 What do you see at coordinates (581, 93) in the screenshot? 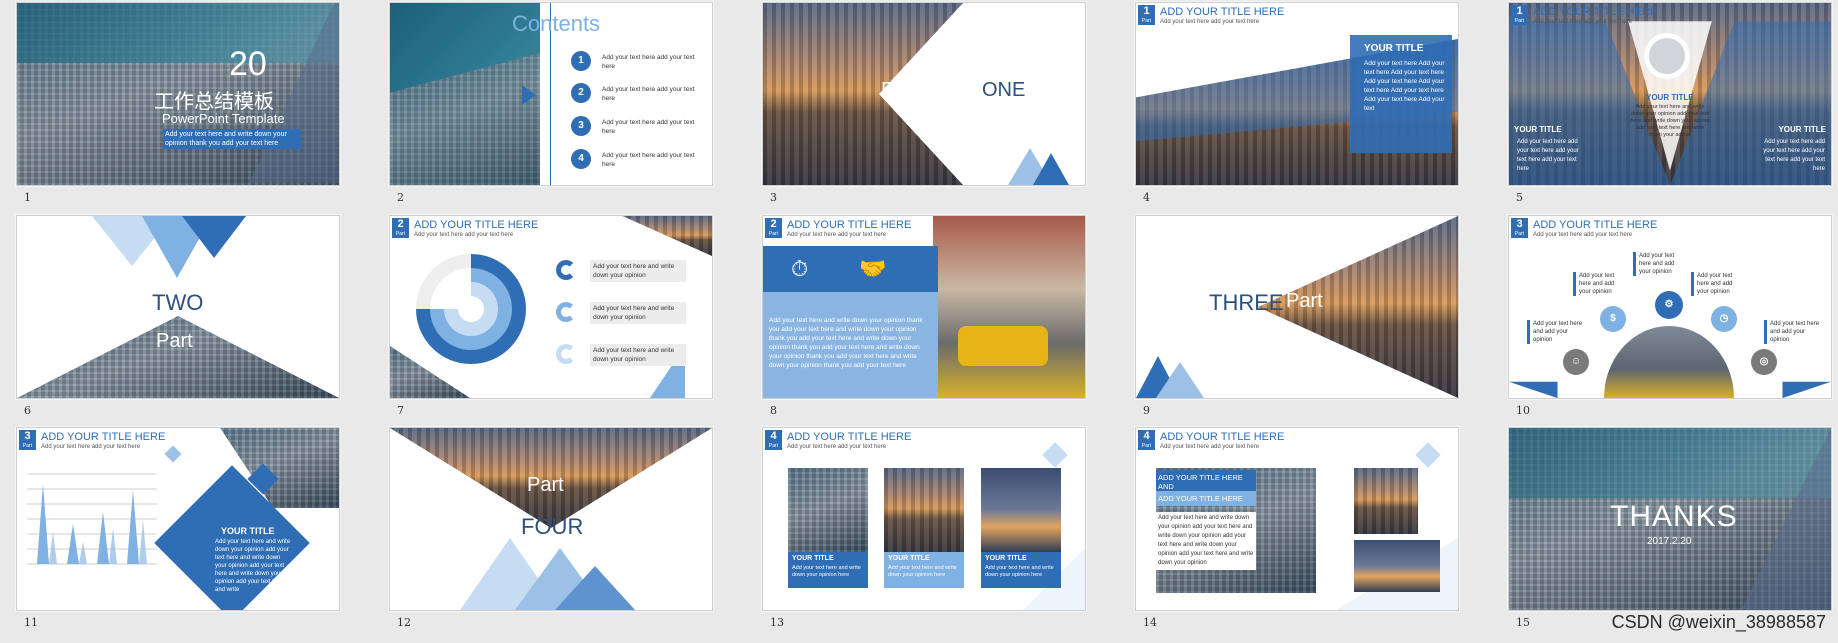
I see `content-num-2: 2` at bounding box center [581, 93].